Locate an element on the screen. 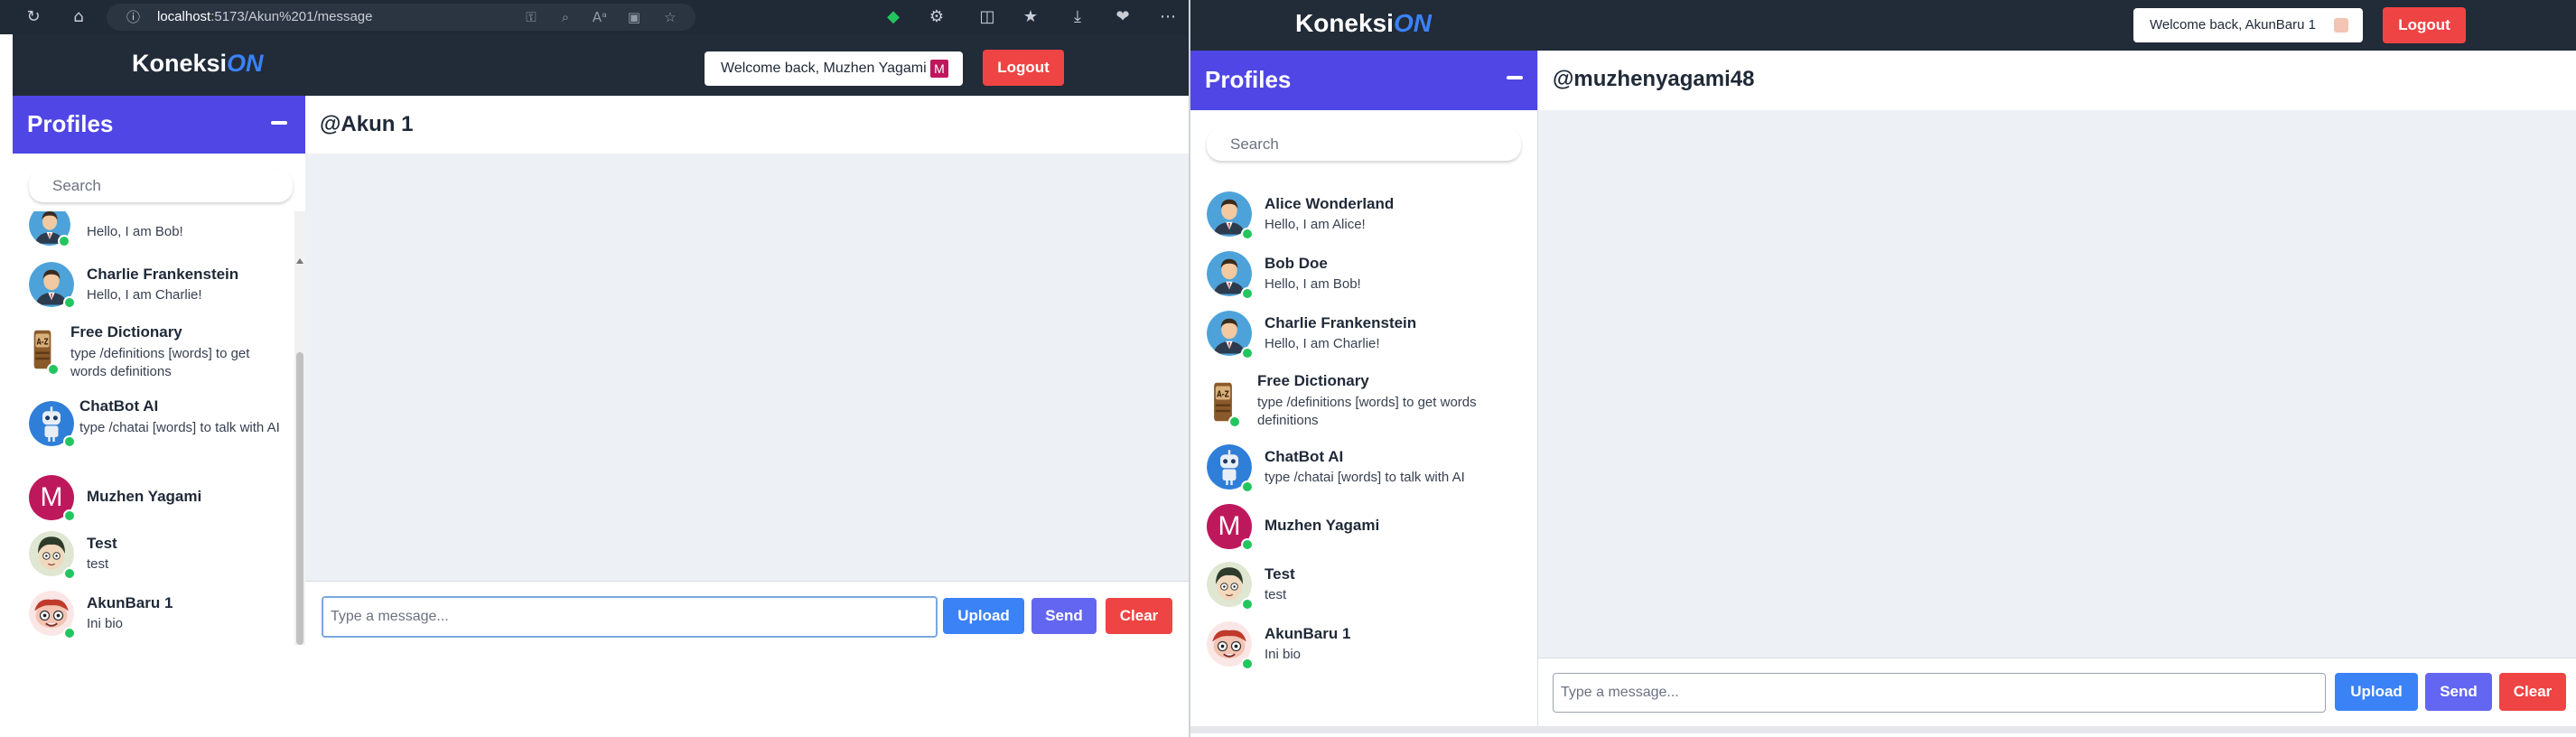  home-icon: ⌂ is located at coordinates (78, 17).